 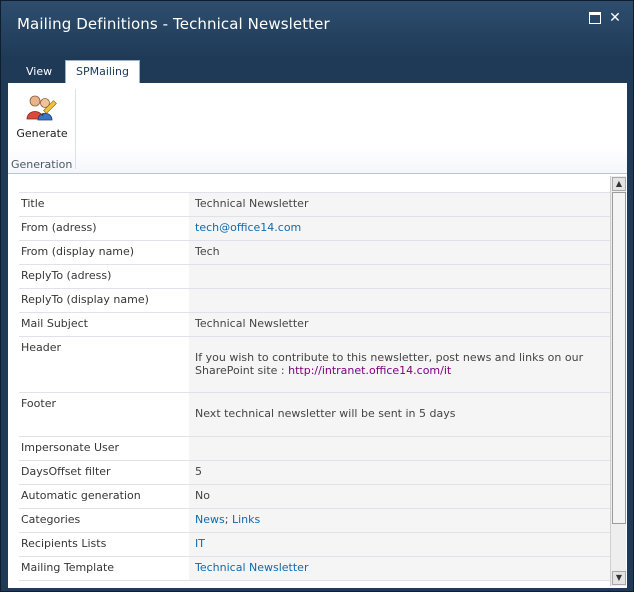 I want to click on field-label: From (adress), so click(x=59, y=227).